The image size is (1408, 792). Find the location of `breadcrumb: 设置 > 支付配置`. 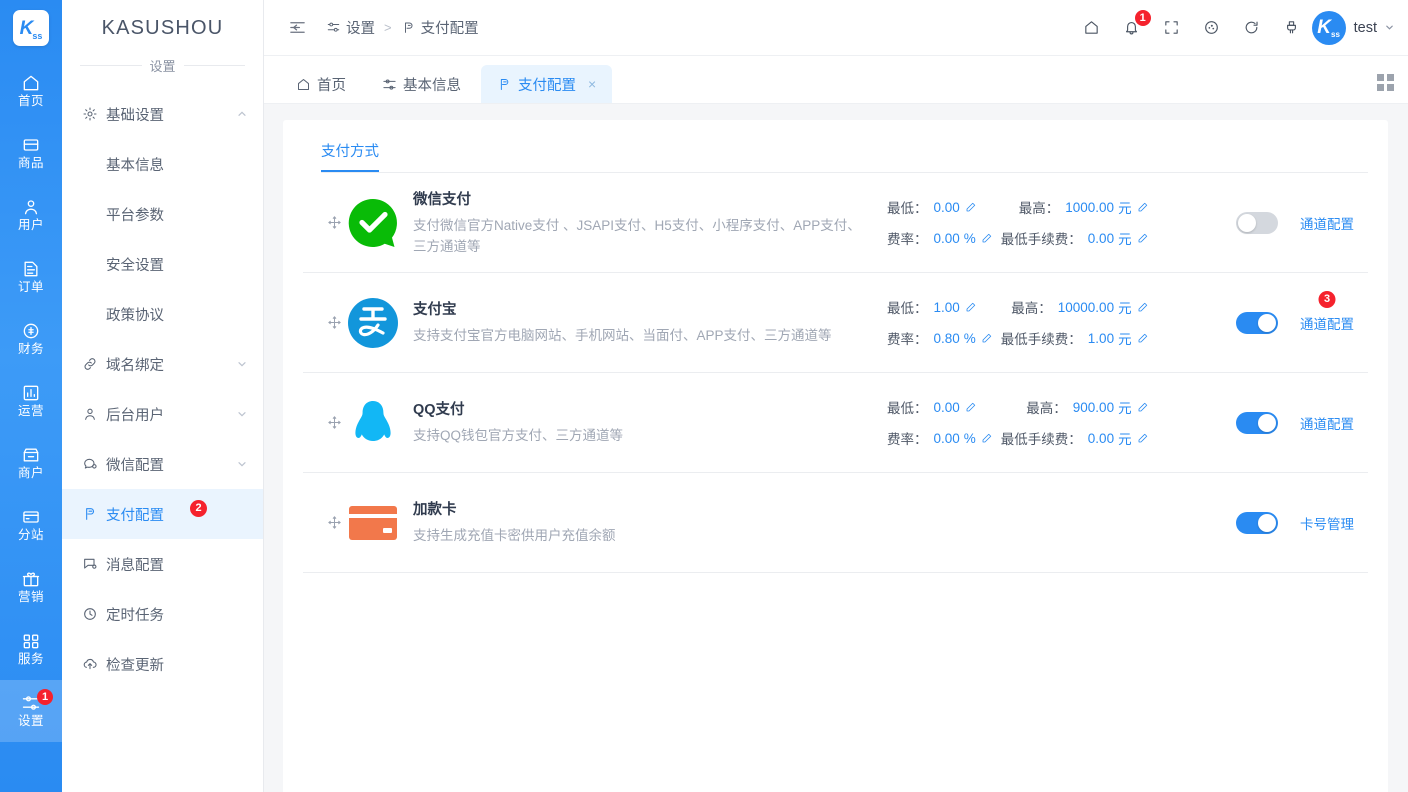

breadcrumb: 设置 > 支付配置 is located at coordinates (402, 27).